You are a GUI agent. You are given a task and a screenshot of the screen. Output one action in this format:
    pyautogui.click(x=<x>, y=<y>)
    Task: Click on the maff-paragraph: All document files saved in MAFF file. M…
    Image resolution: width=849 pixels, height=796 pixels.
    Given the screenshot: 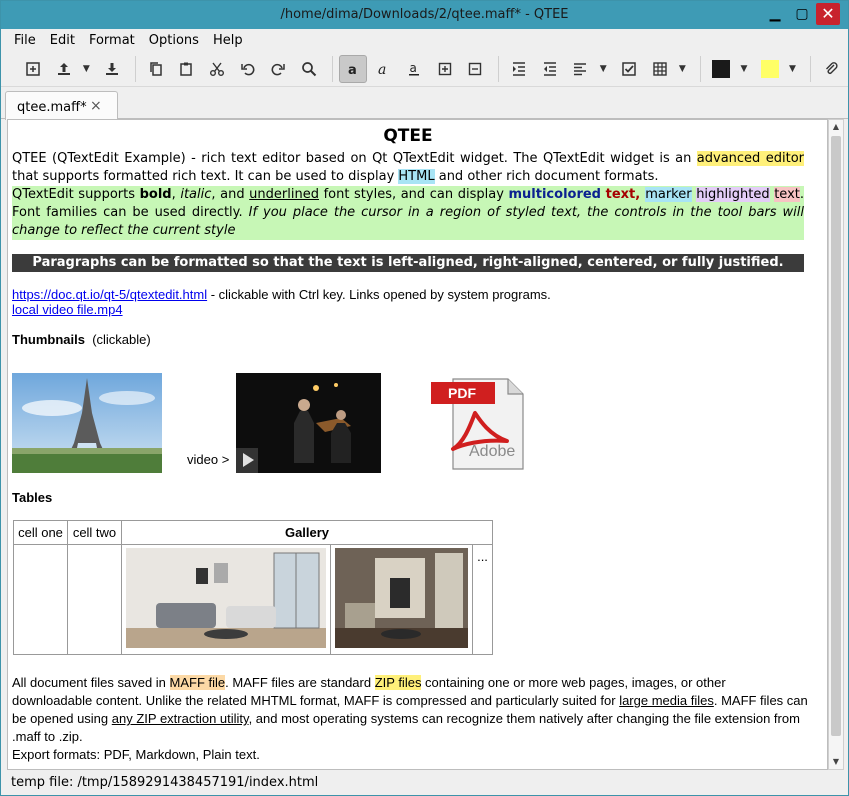 What is the action you would take?
    pyautogui.click(x=410, y=719)
    